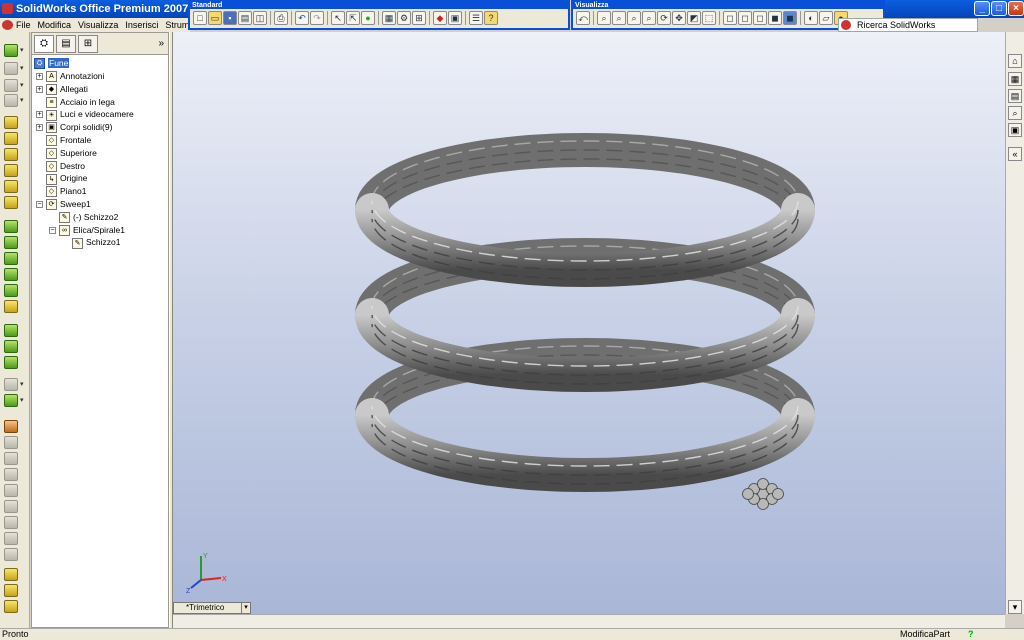 The height and width of the screenshot is (640, 1024). I want to click on extruded-boss-icon, so click(11, 122).